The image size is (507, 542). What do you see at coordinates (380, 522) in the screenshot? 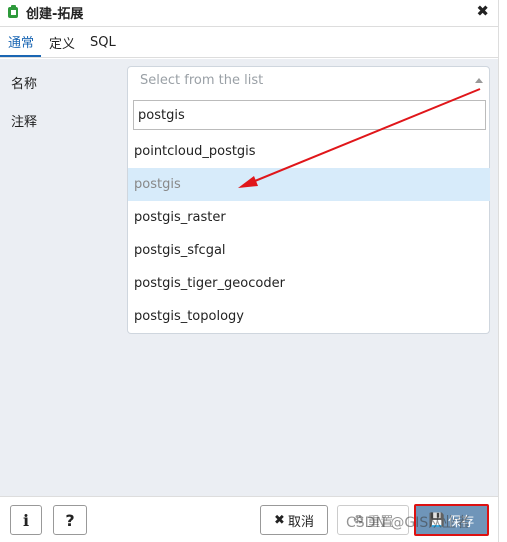
I see `reset-label: 重置` at bounding box center [380, 522].